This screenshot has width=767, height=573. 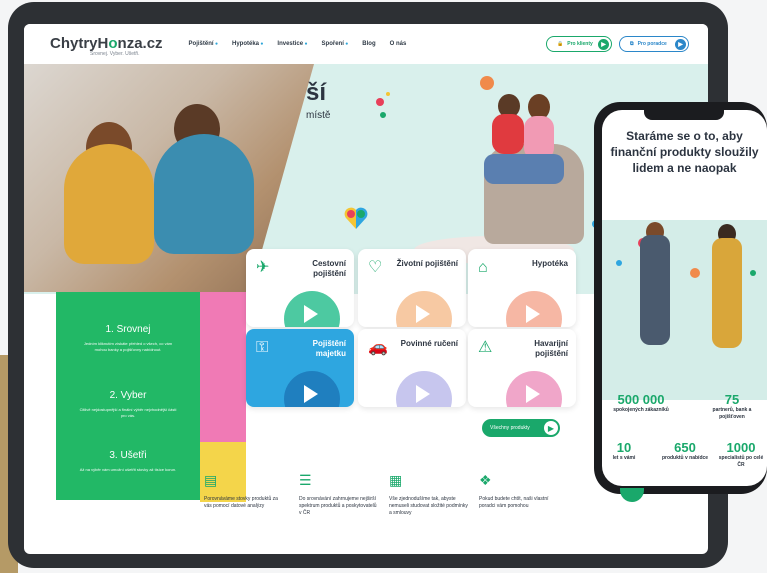 I want to click on tile-collision-insurance: ⚠ Havarijní pojištění, so click(x=522, y=368).